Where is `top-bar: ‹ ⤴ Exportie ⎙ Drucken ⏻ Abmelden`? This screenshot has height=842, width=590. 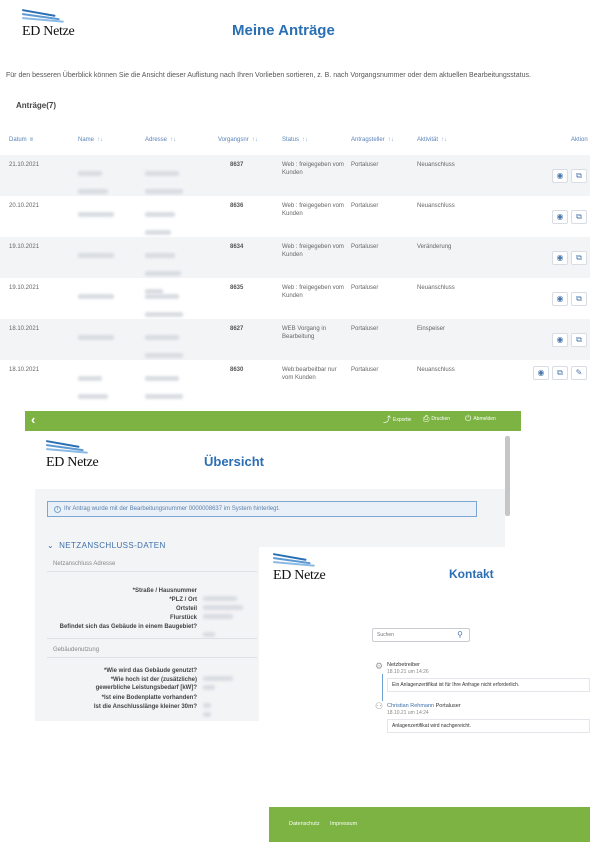 top-bar: ‹ ⤴ Exportie ⎙ Drucken ⏻ Abmelden is located at coordinates (273, 421).